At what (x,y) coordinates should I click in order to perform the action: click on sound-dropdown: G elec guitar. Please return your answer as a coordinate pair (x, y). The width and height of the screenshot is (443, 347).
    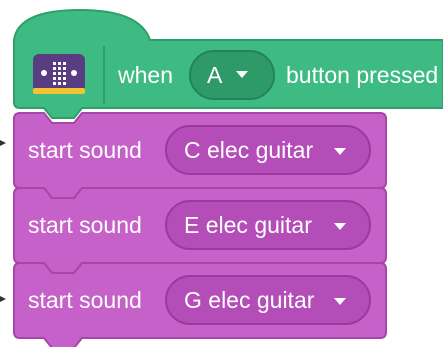
    Looking at the image, I should click on (268, 300).